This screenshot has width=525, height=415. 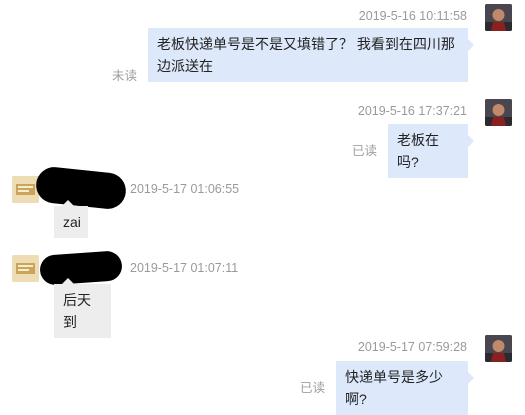 What do you see at coordinates (185, 189) in the screenshot?
I see `message-timestamp: 2019-5-17 01:06:55` at bounding box center [185, 189].